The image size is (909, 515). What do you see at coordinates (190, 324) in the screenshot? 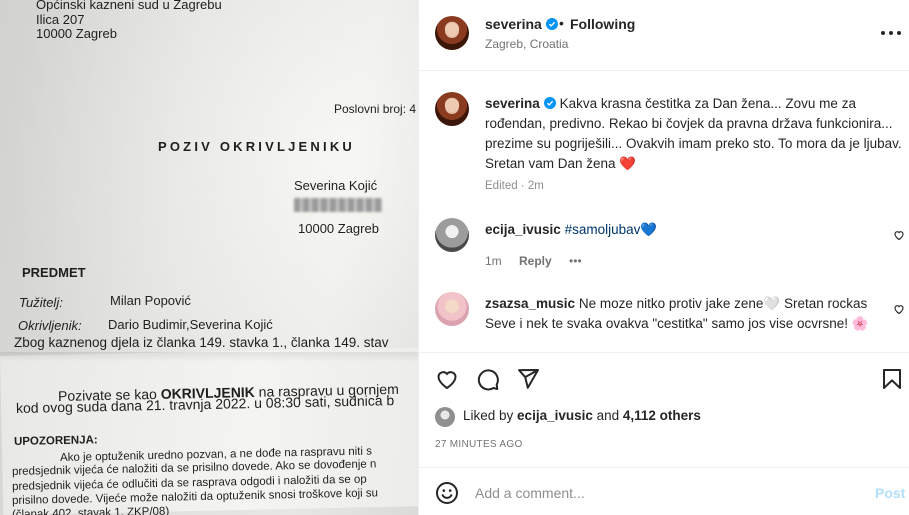
I see `accused-value: Dario Budimir,Severina Kojić` at bounding box center [190, 324].